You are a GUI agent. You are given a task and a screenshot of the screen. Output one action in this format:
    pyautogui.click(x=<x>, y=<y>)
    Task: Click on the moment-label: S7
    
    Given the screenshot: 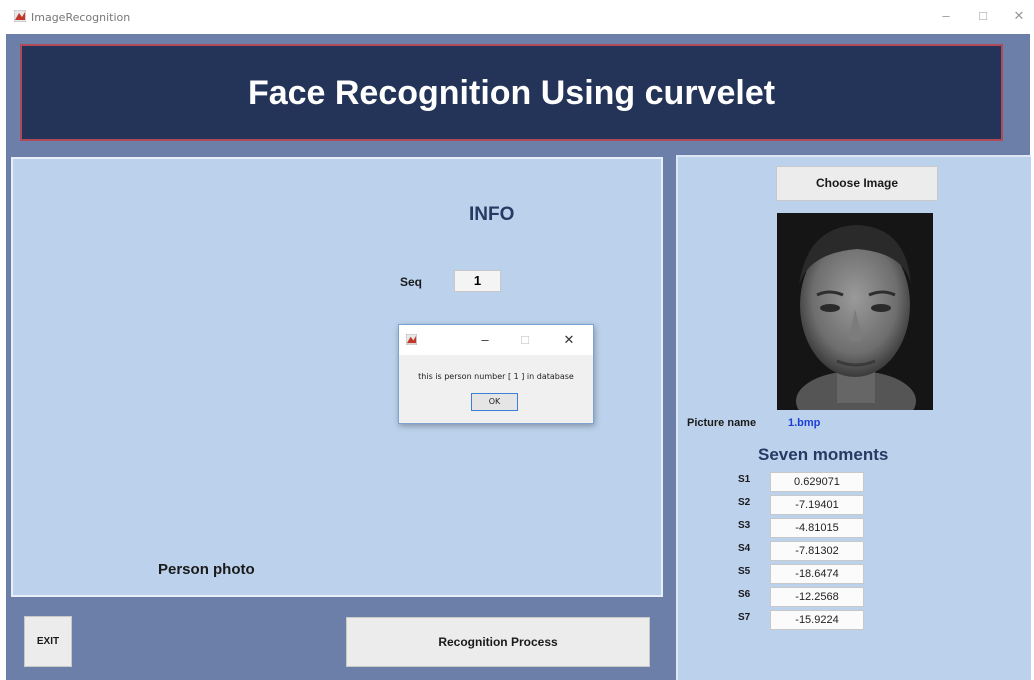 What is the action you would take?
    pyautogui.click(x=744, y=617)
    